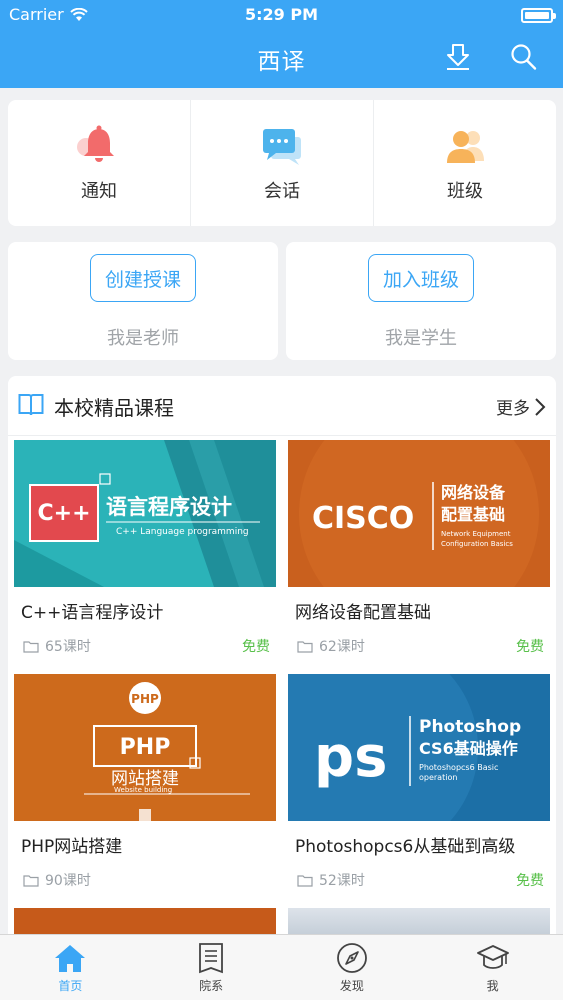  I want to click on thumb-subtitle: C++ Language programming, so click(182, 532).